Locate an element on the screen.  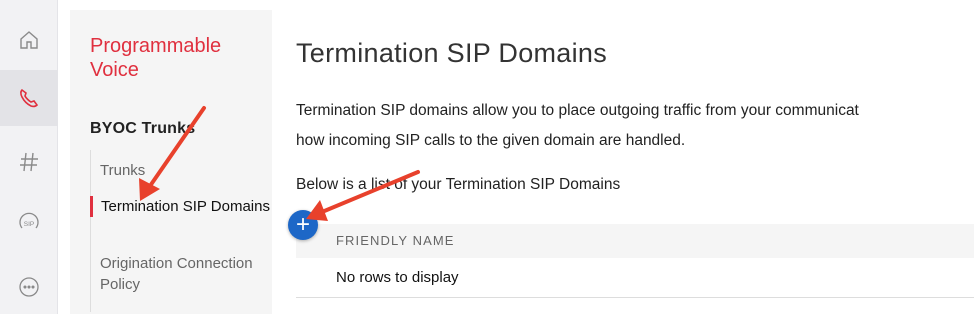
more-icon is located at coordinates (29, 287).